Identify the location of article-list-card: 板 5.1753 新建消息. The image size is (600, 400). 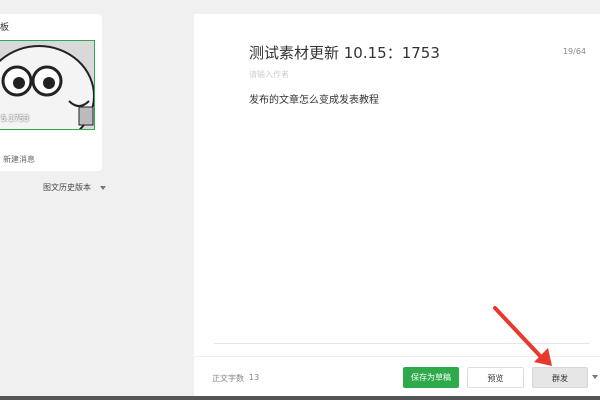
(51, 92).